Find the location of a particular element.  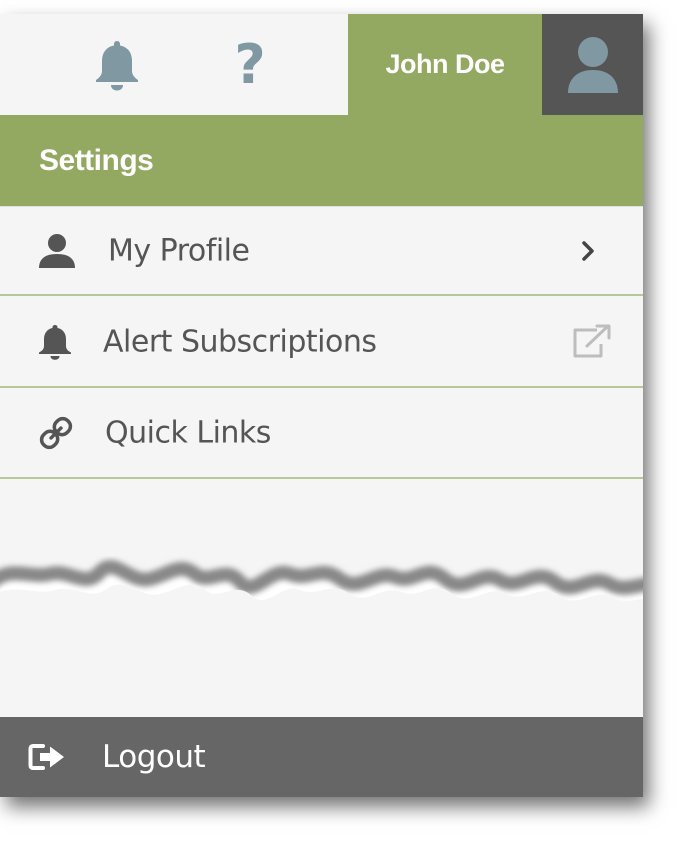

help-button: ? is located at coordinates (250, 64).